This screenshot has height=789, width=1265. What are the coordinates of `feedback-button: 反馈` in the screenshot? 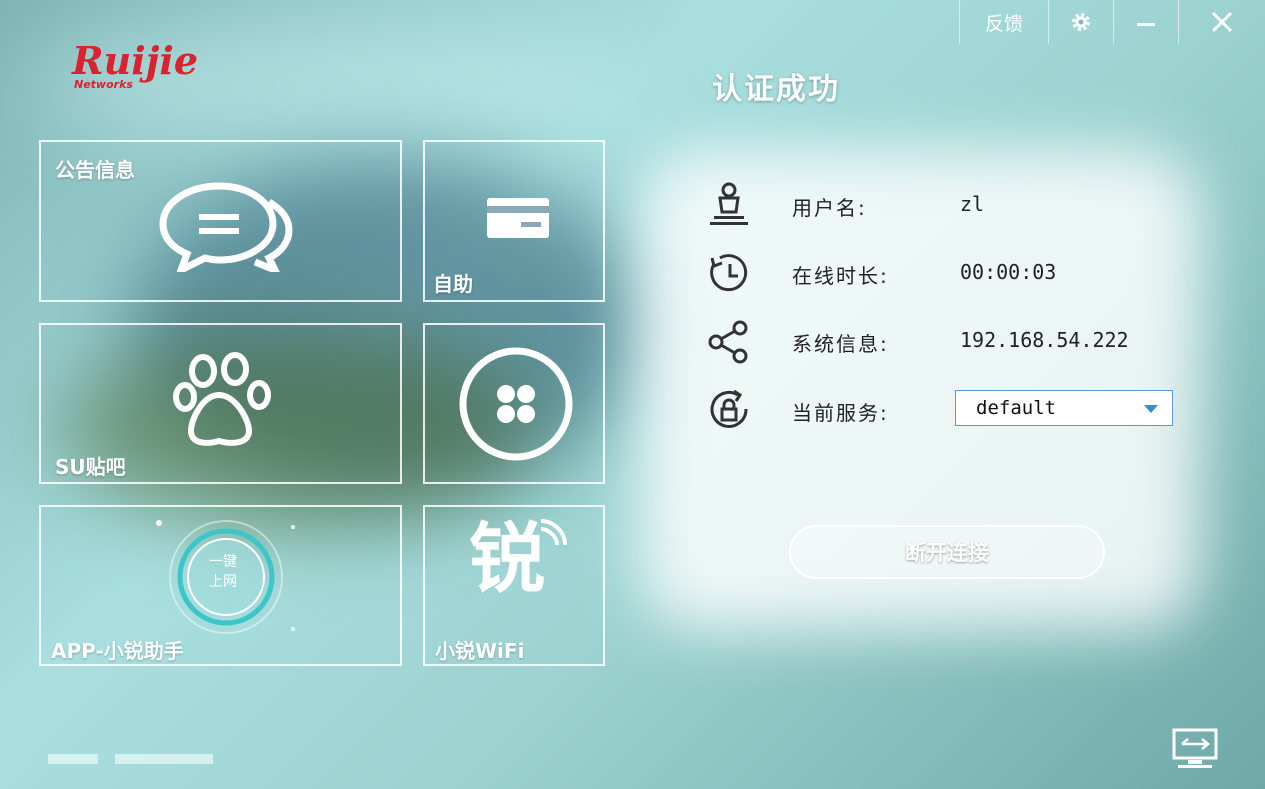 It's located at (1003, 22).